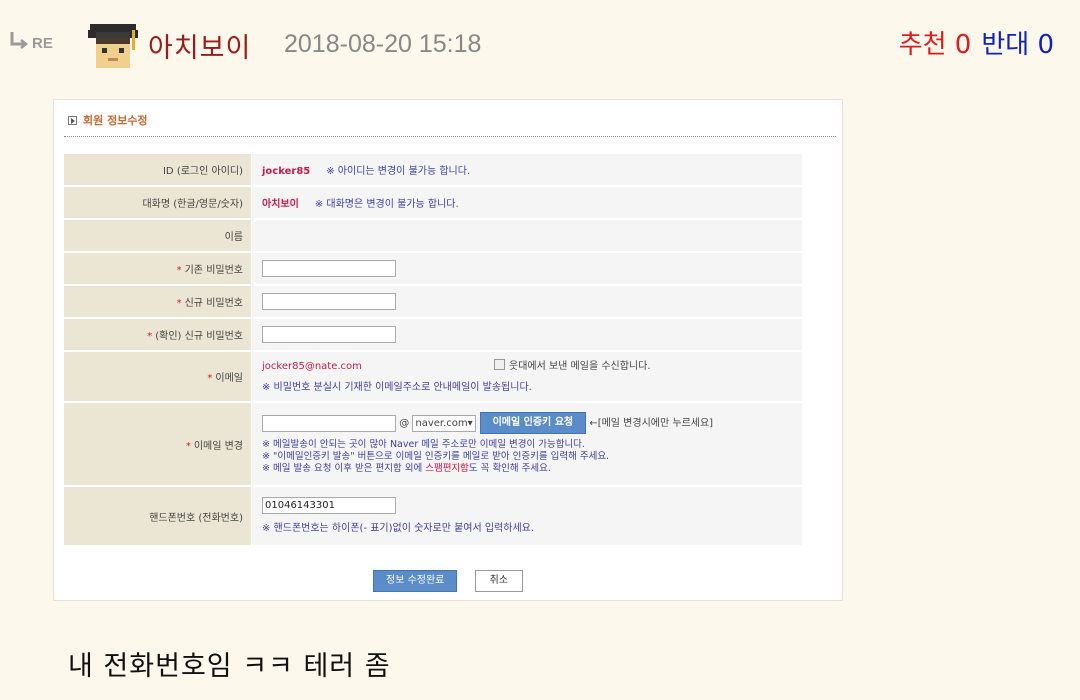 The image size is (1080, 700). I want to click on email-domain-value: naver.com, so click(441, 423).